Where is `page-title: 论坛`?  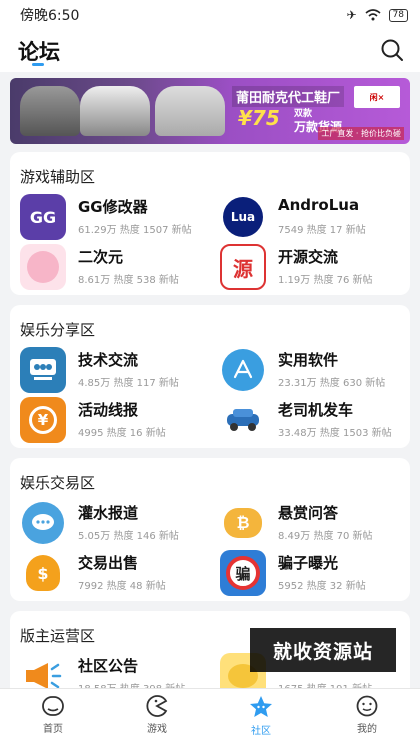 page-title: 论坛 is located at coordinates (39, 52).